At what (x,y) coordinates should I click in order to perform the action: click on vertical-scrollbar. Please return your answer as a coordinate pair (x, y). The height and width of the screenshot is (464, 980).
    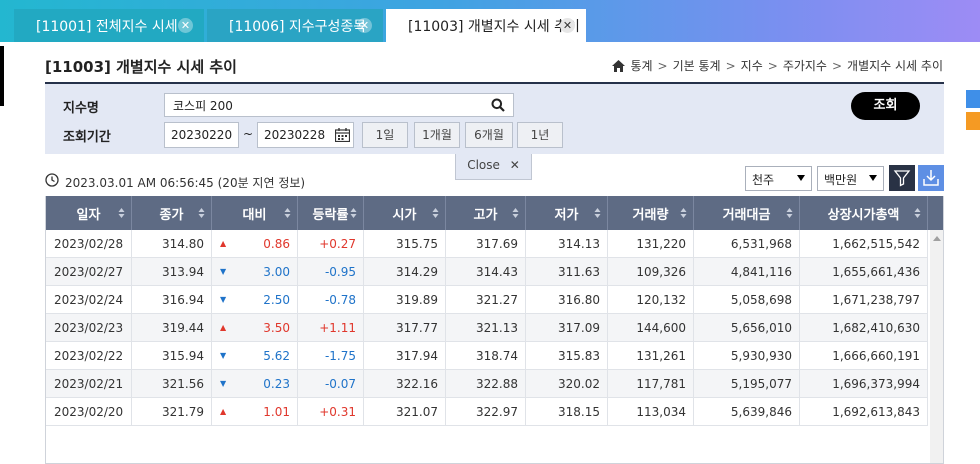
    Looking at the image, I should click on (936, 346).